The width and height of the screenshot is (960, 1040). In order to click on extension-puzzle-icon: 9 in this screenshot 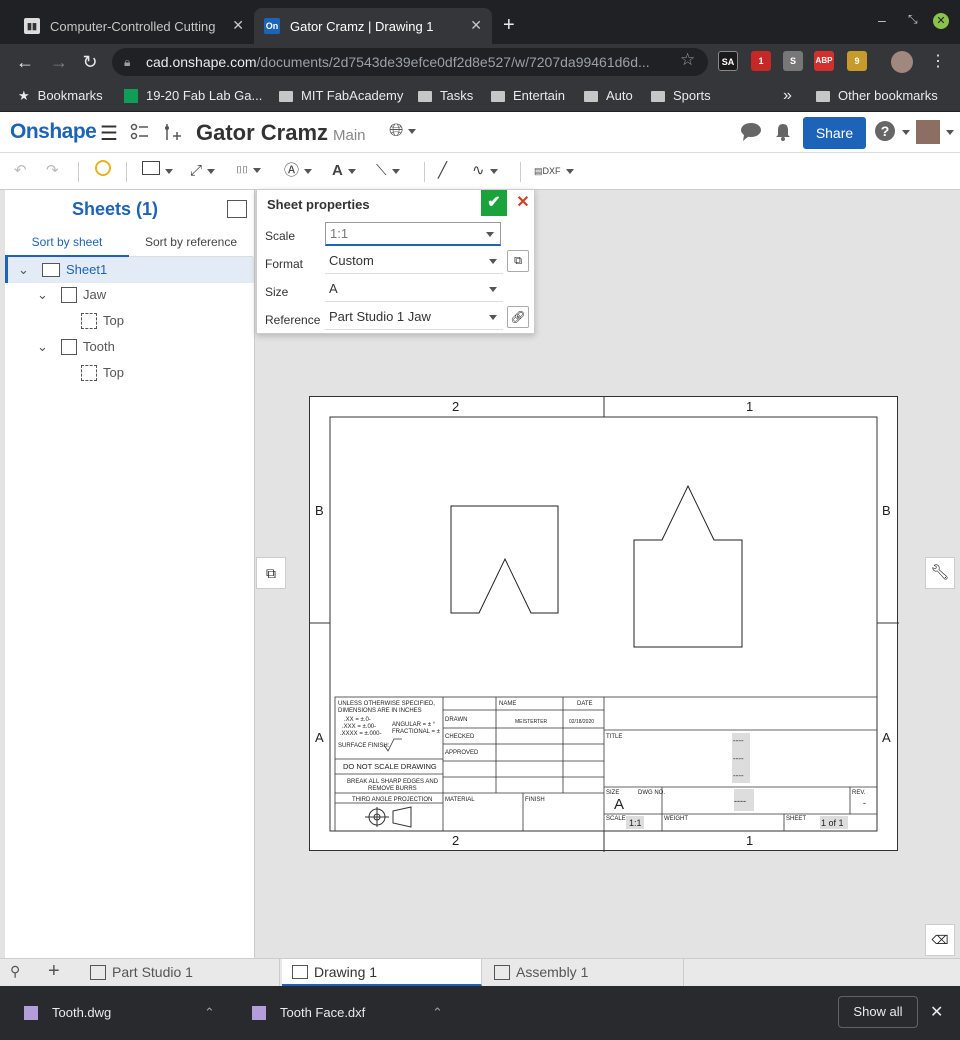, I will do `click(857, 61)`.